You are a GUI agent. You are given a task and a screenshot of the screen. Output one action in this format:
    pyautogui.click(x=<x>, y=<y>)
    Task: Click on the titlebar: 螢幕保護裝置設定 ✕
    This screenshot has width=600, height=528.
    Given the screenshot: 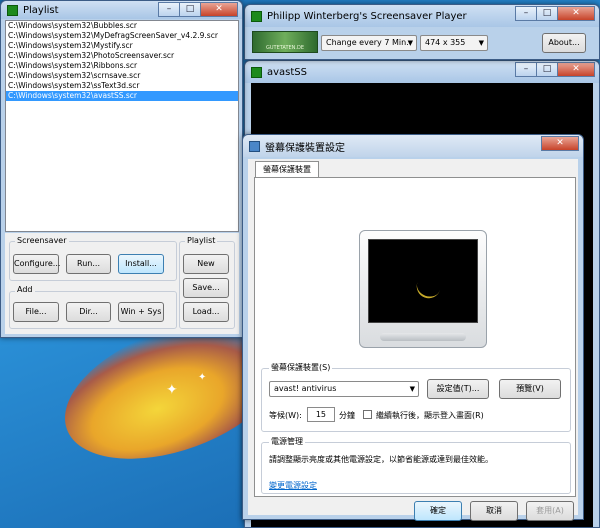 What is the action you would take?
    pyautogui.click(x=413, y=146)
    